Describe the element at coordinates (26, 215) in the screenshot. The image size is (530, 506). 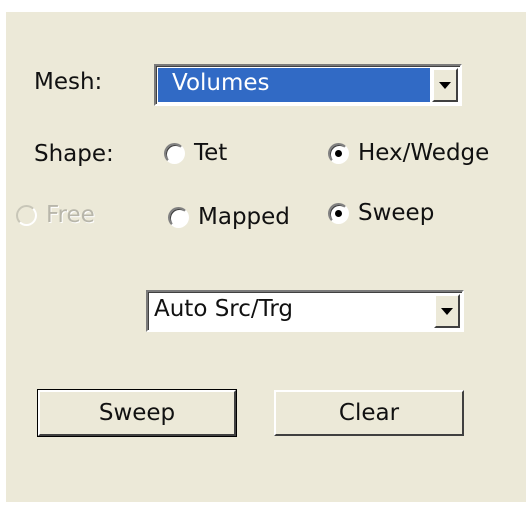
I see `radio-button-disabled-icon` at that location.